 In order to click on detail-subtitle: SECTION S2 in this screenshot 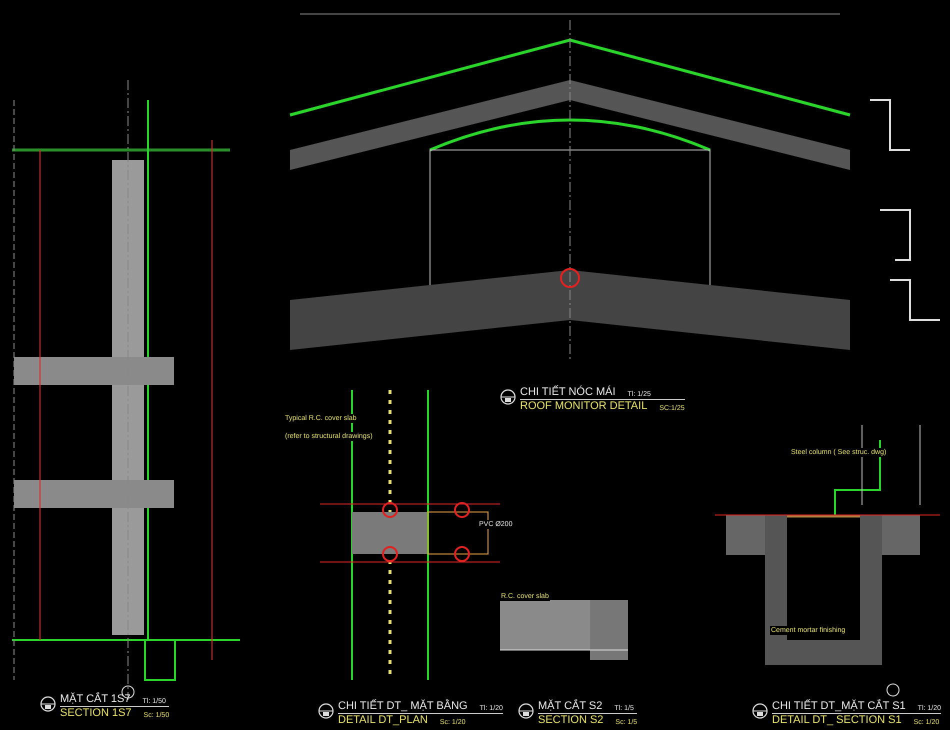, I will do `click(571, 720)`.